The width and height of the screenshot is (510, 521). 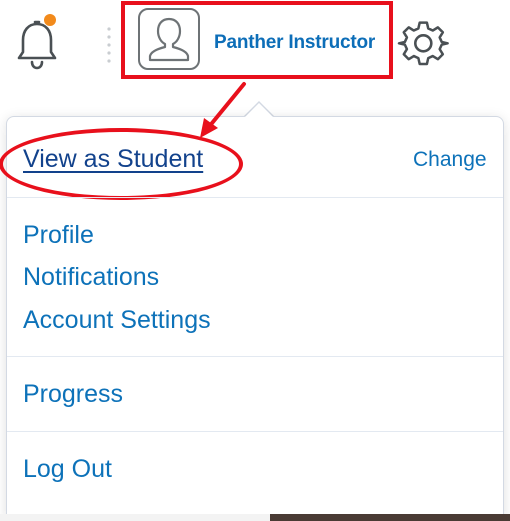 I want to click on menu-item-progress: Progress, so click(x=73, y=394).